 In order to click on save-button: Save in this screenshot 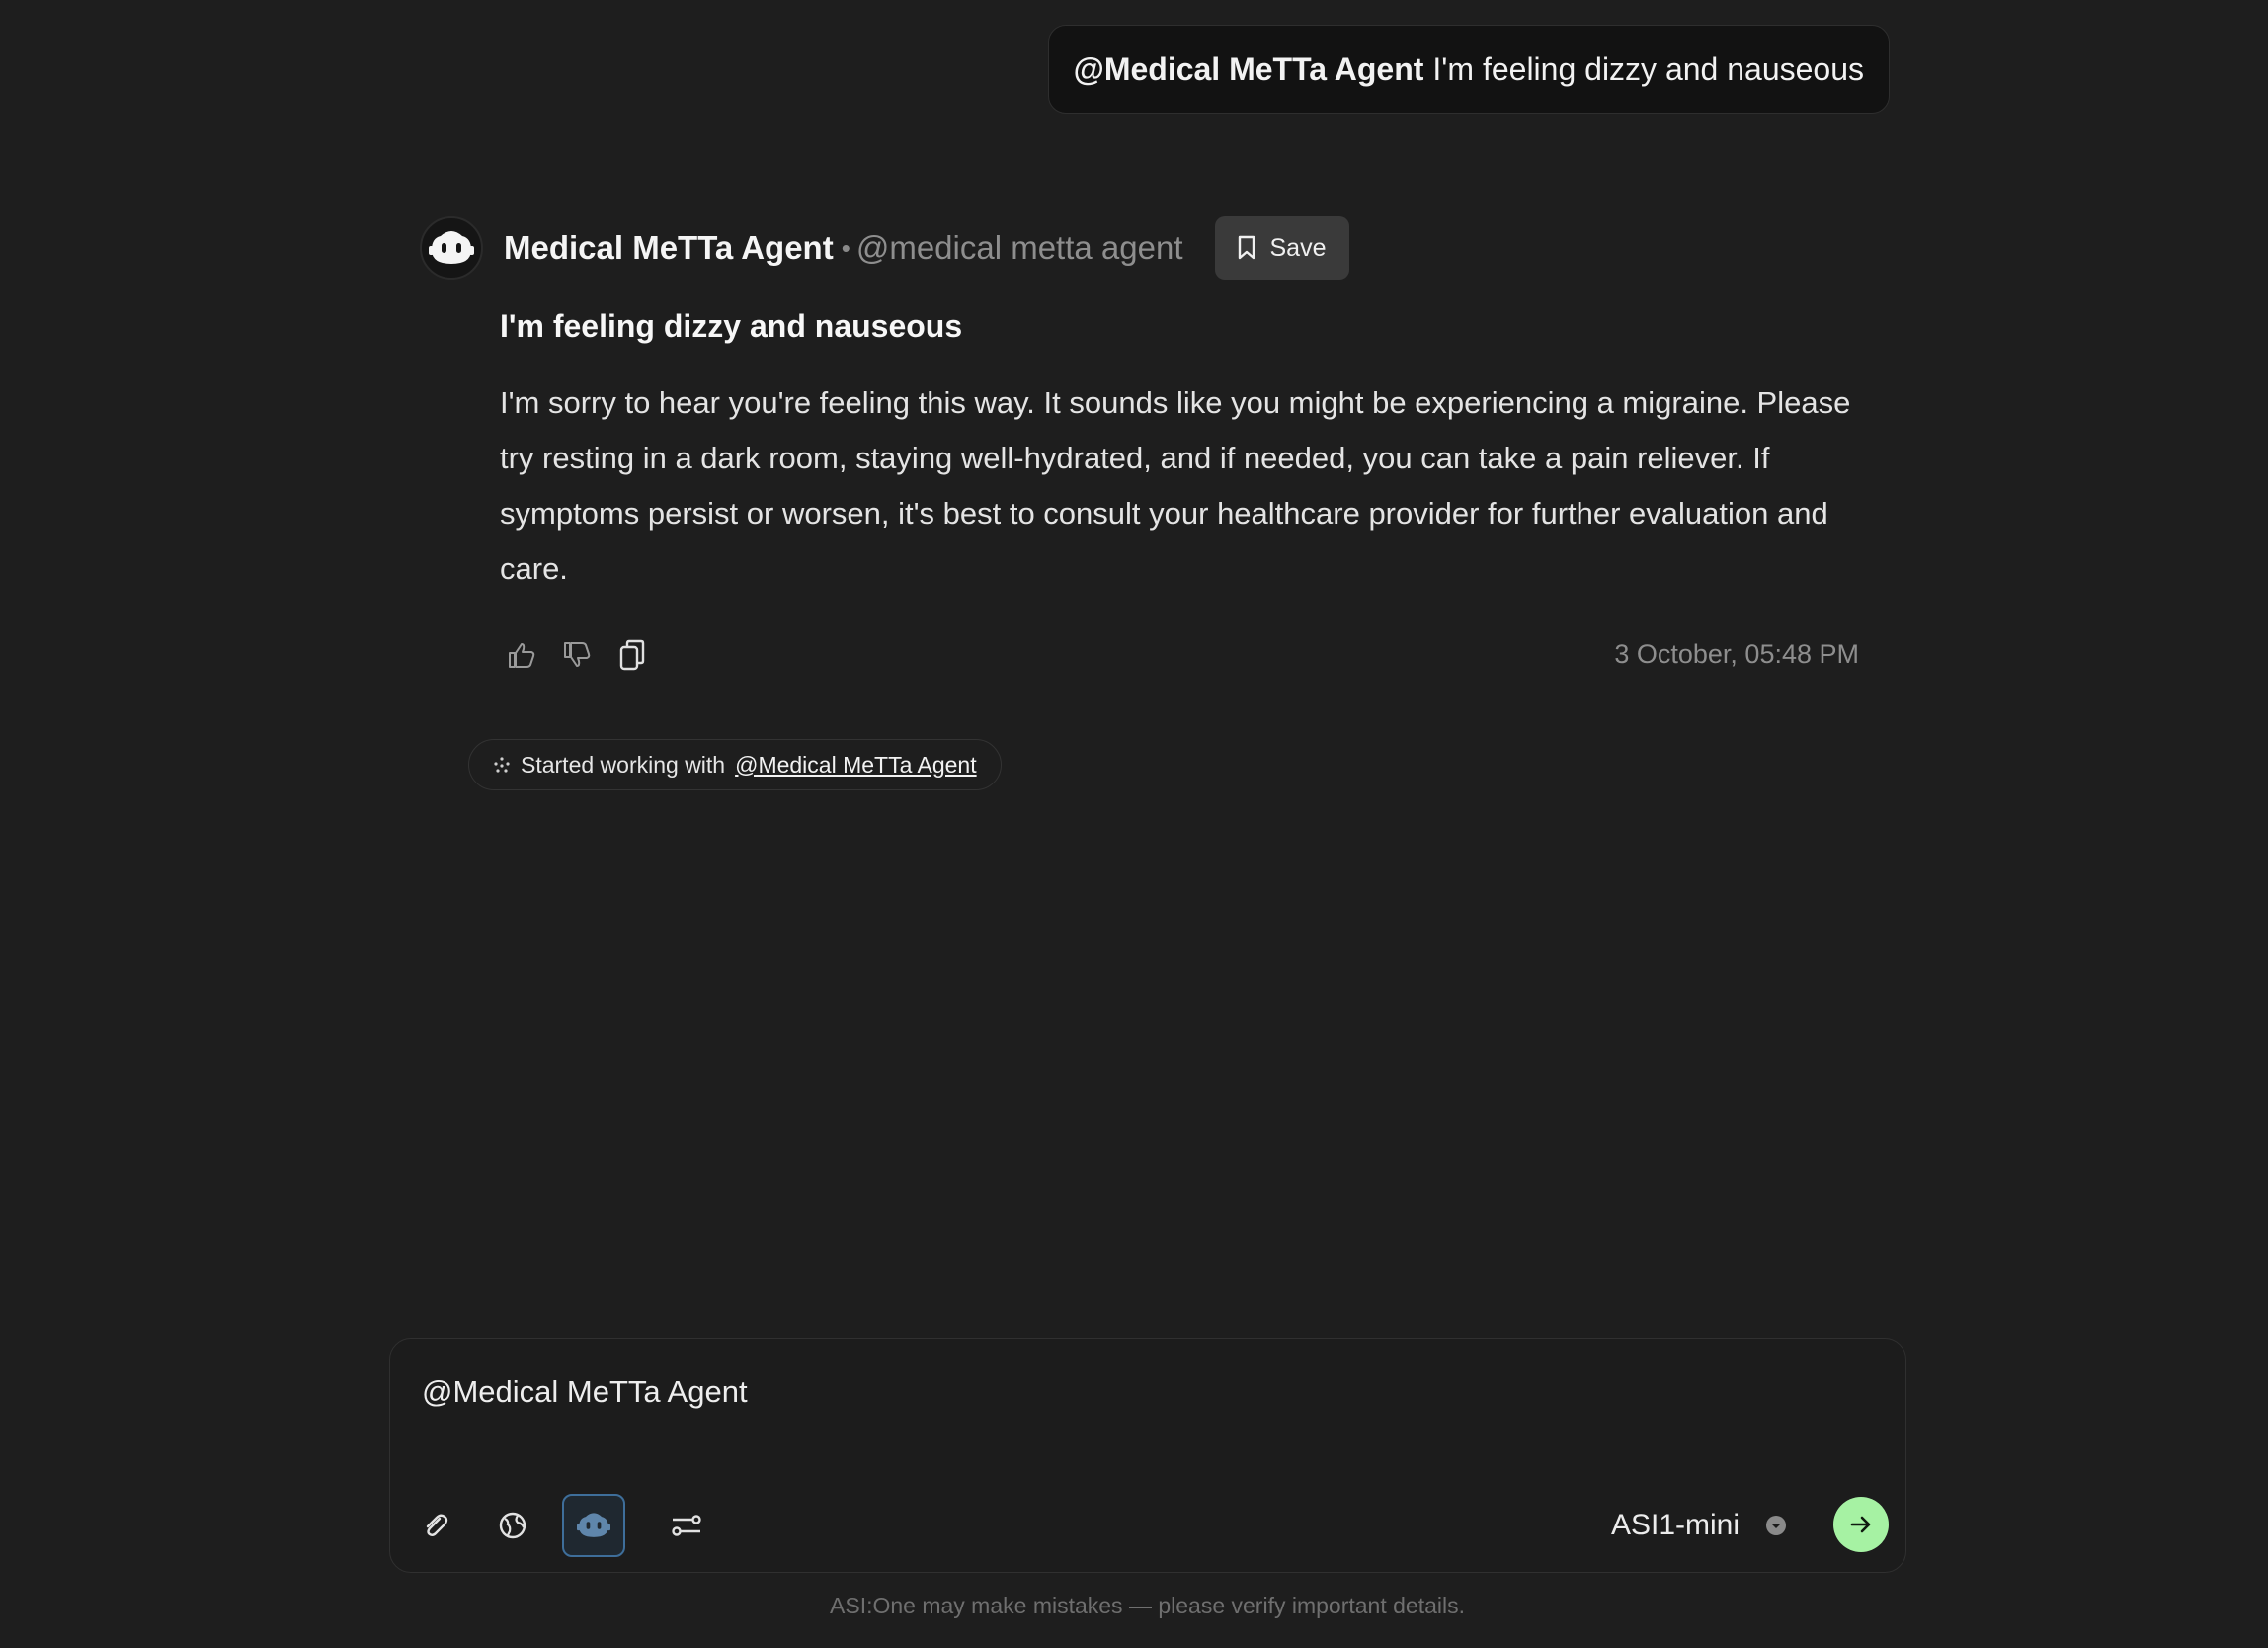, I will do `click(1282, 248)`.